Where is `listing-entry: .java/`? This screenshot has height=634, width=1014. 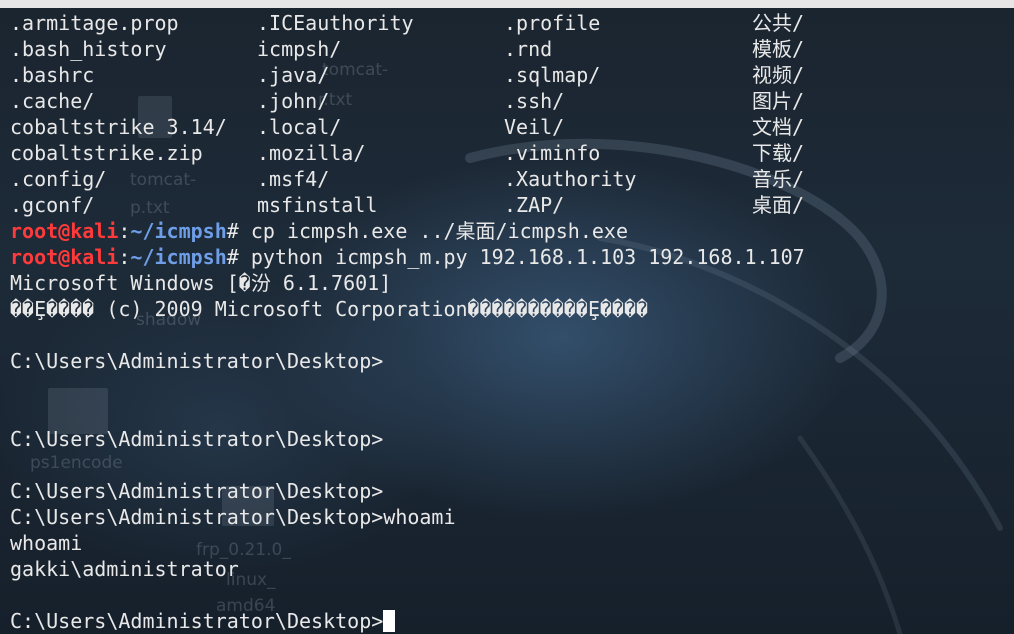
listing-entry: .java/ is located at coordinates (293, 75).